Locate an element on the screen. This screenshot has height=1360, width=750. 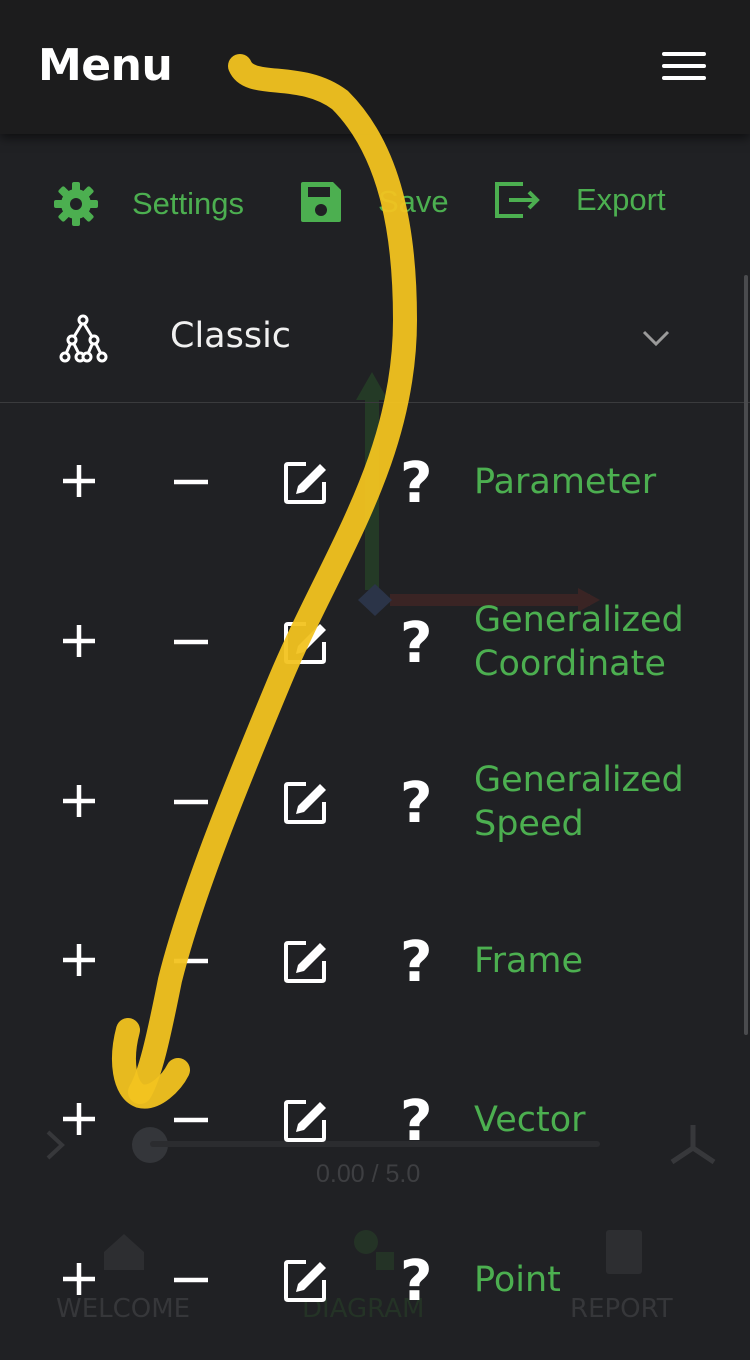
list-item: ? Vector is located at coordinates (375, 1120).